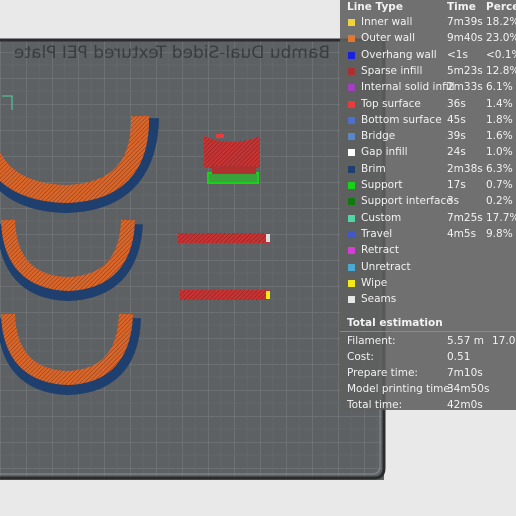 This screenshot has width=516, height=516. I want to click on legend-row: Top surface 36s 1.4%, so click(428, 105).